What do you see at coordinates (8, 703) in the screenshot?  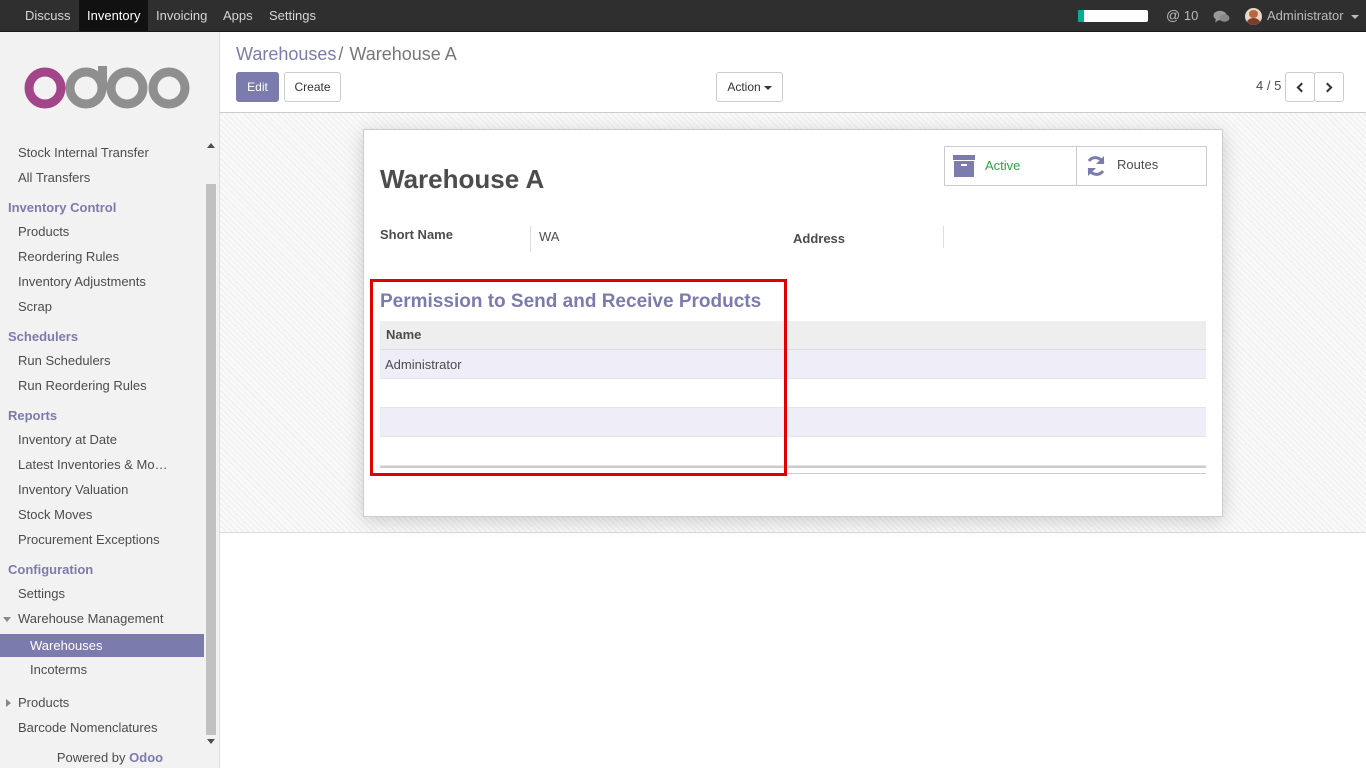 I see `caret-right-icon` at bounding box center [8, 703].